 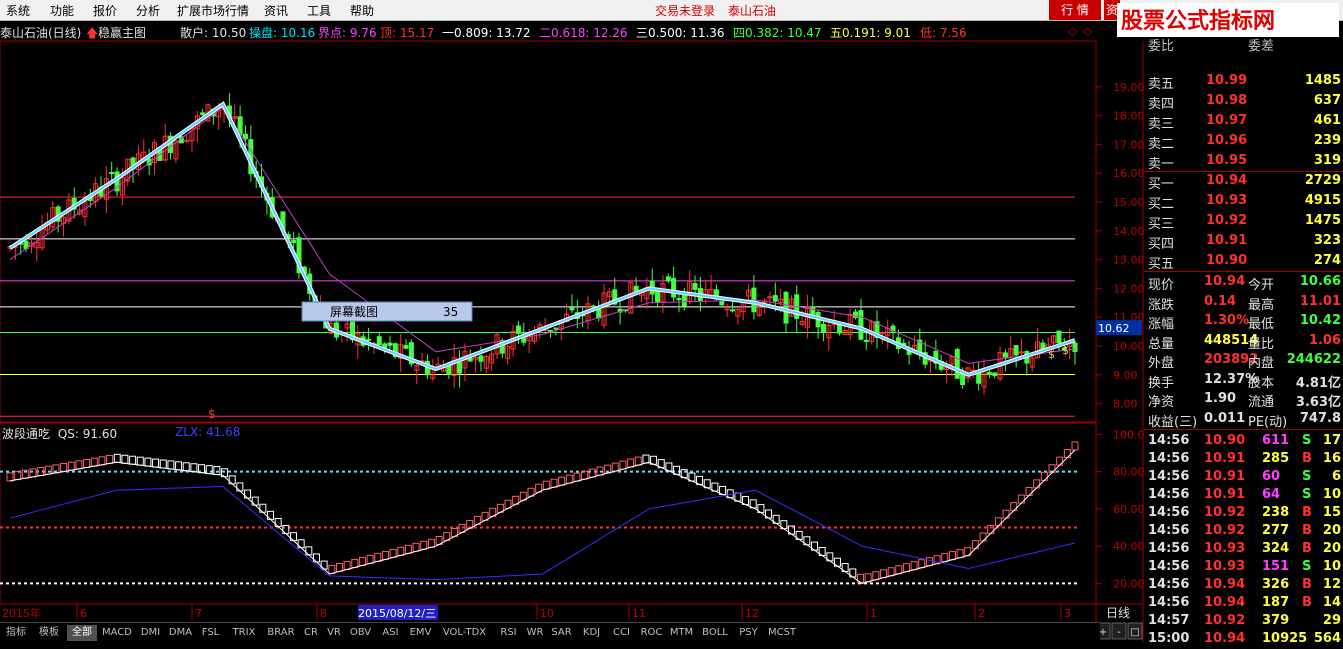 I want to click on stat-label: 今开, so click(x=1261, y=285).